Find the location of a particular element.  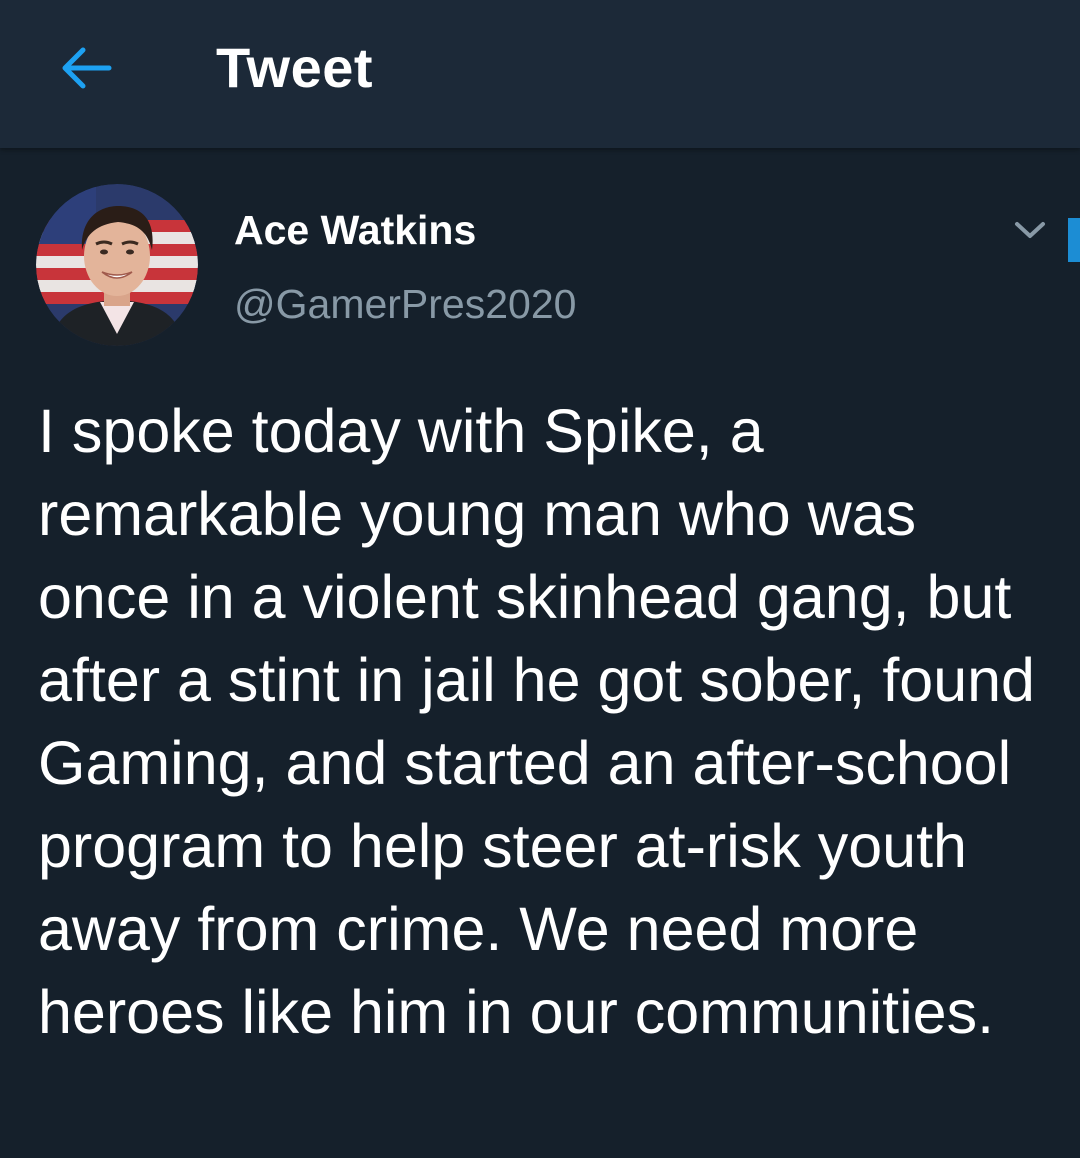

arrow-left-icon is located at coordinates (87, 68).